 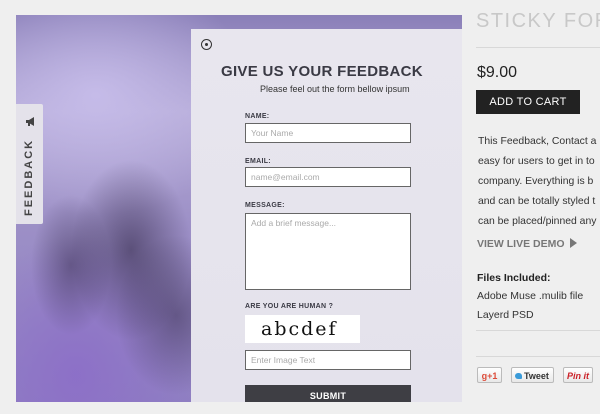 I want to click on captcha-input: Enter Image Text, so click(x=328, y=360).